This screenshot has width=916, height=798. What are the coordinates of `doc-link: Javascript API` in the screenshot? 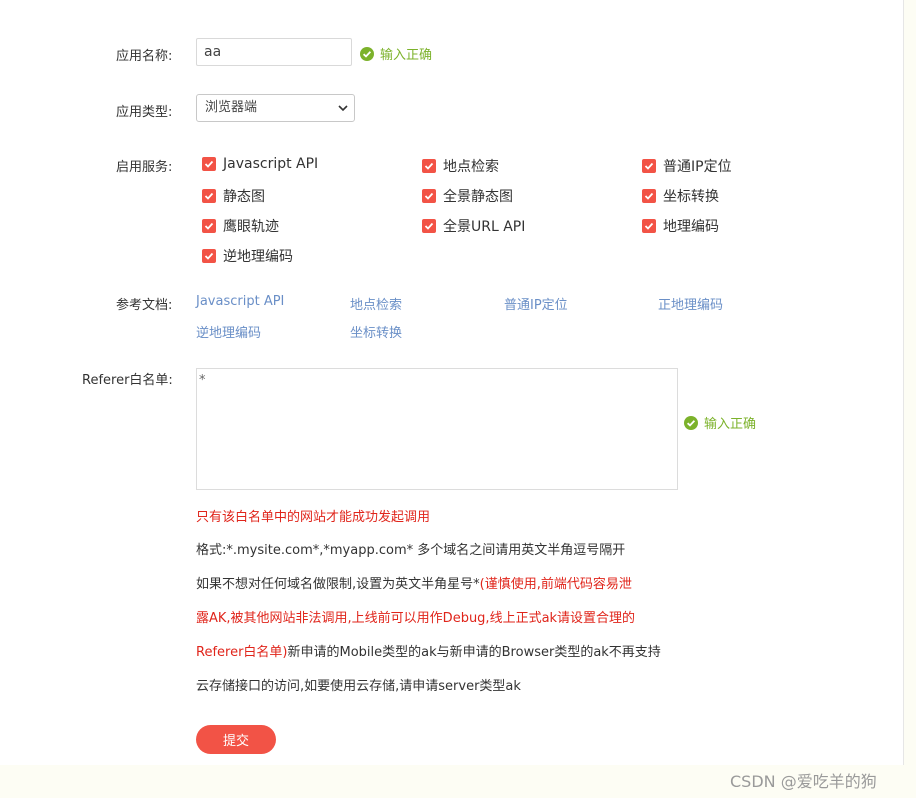 It's located at (240, 301).